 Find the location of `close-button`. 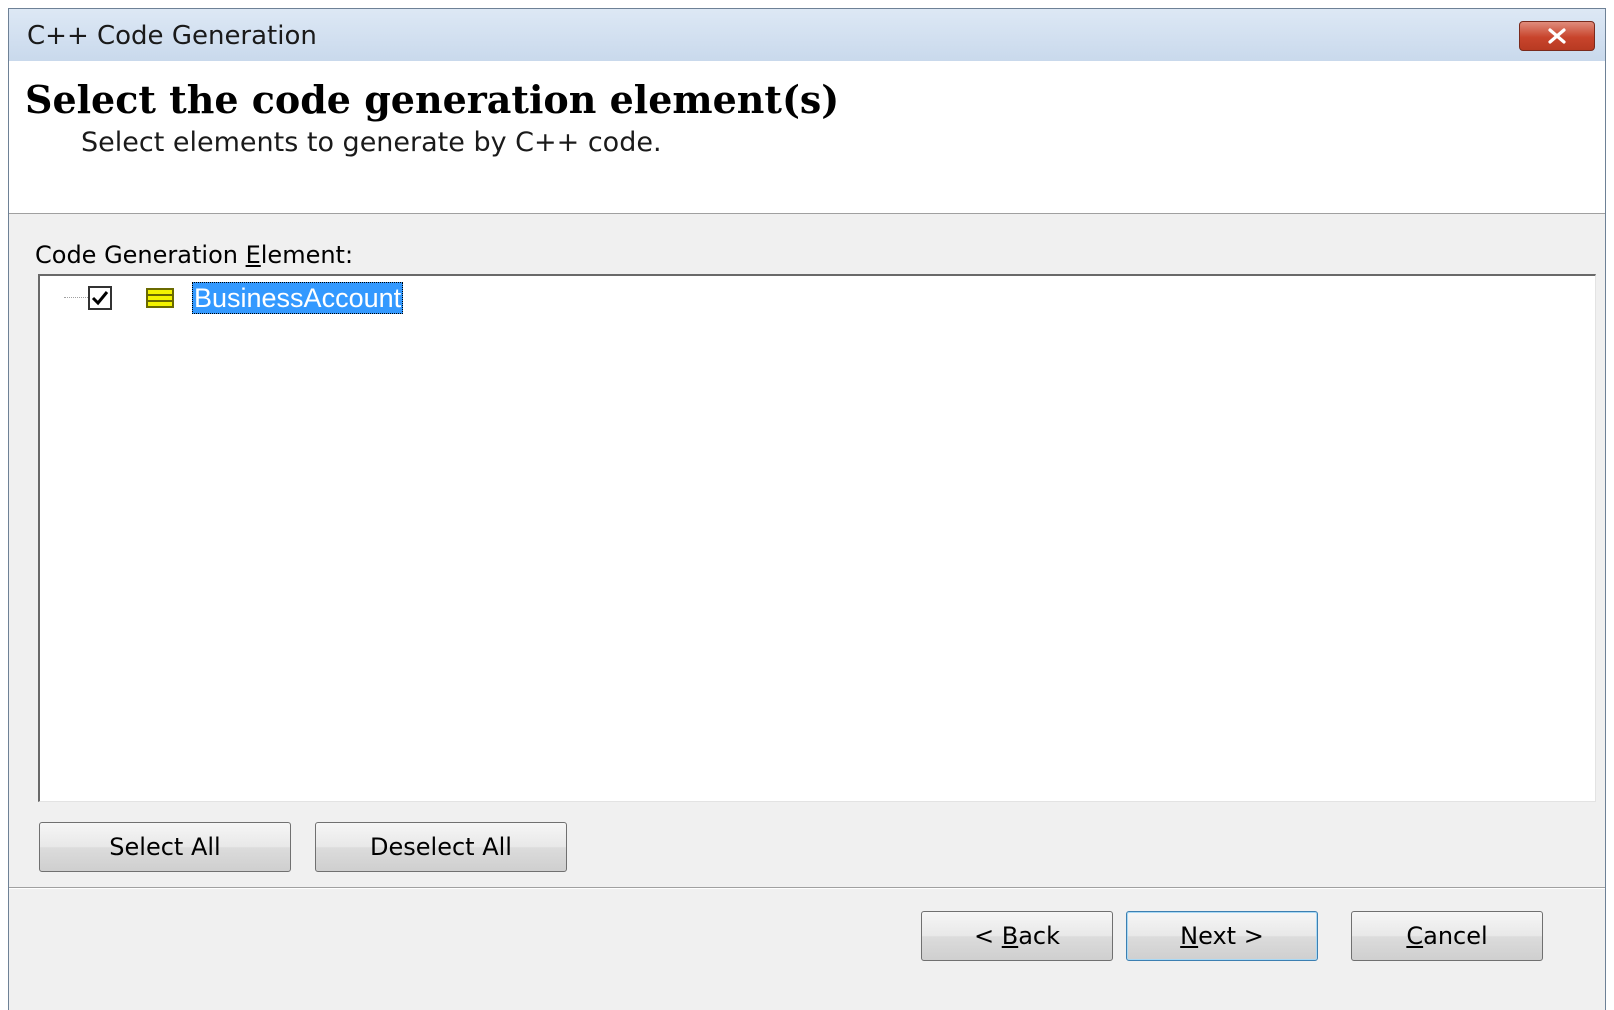

close-button is located at coordinates (1557, 36).